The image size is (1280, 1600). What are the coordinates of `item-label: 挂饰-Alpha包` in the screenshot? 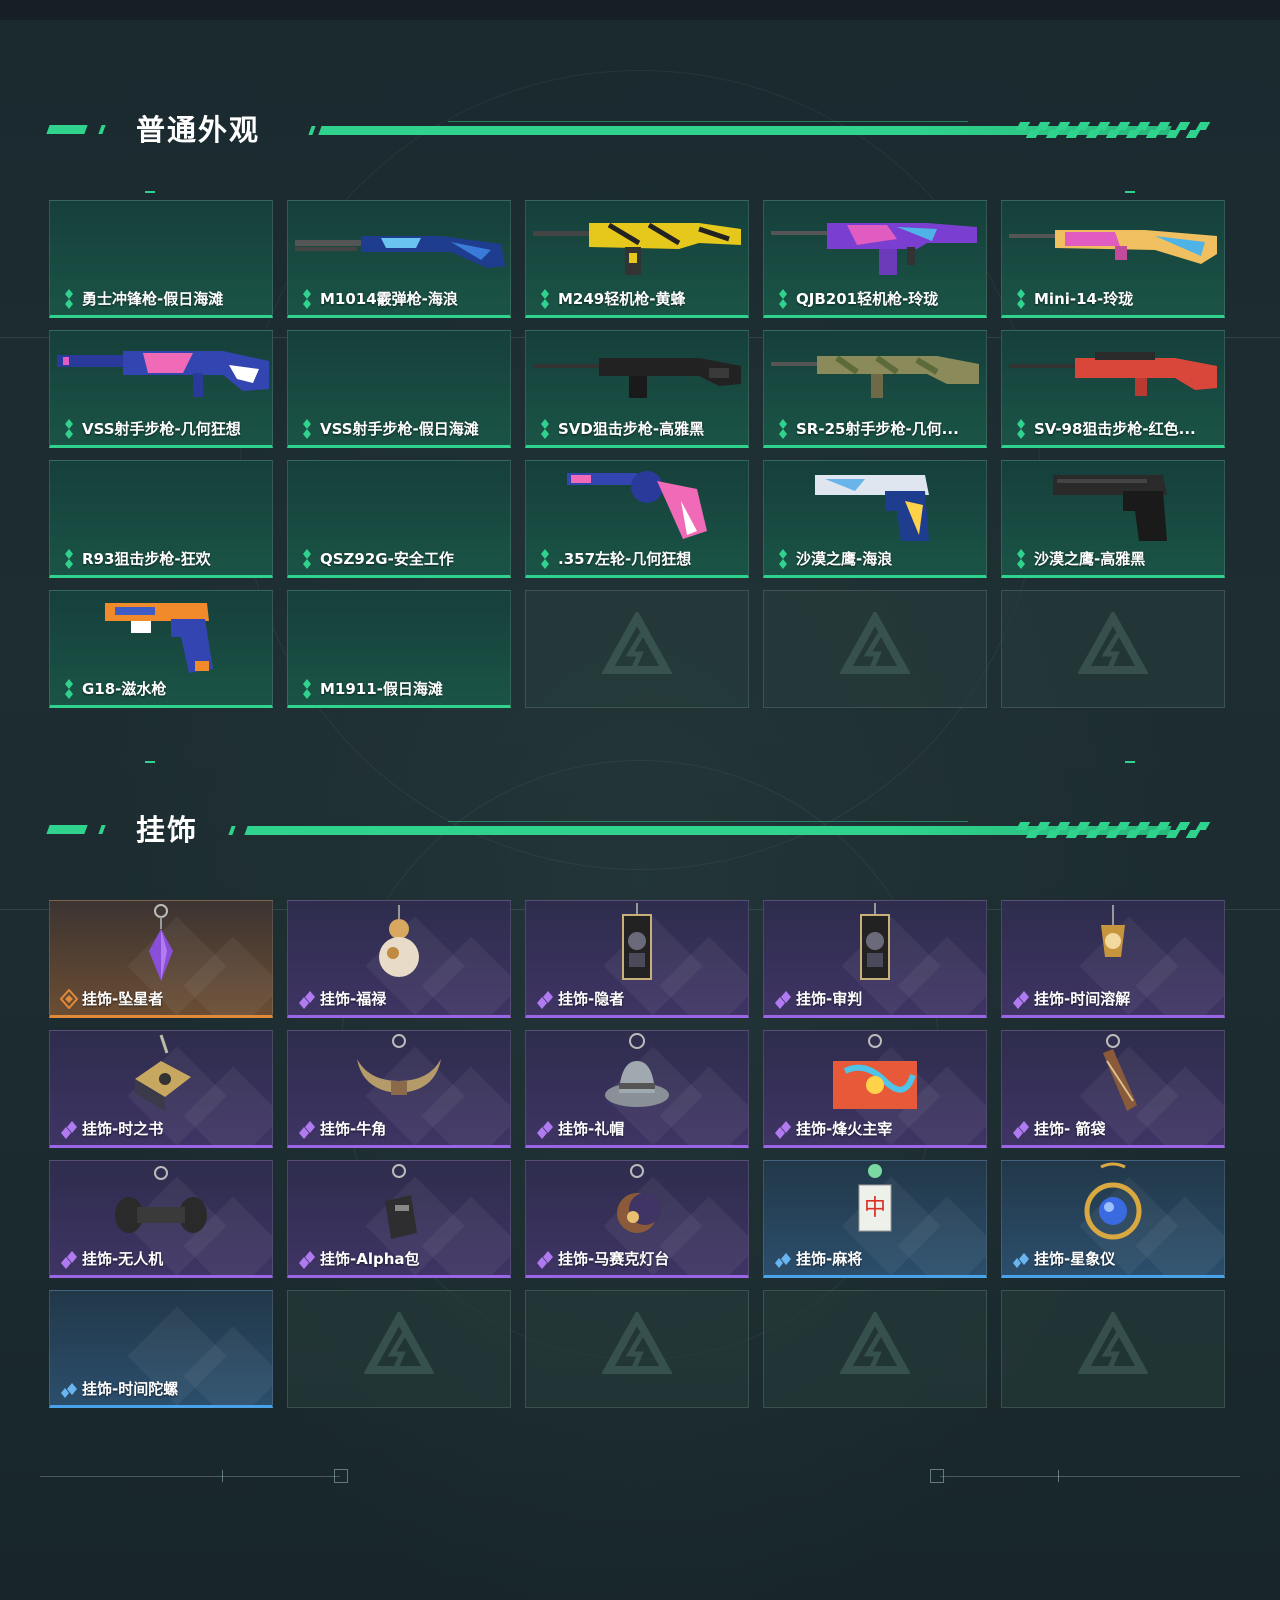 It's located at (370, 1259).